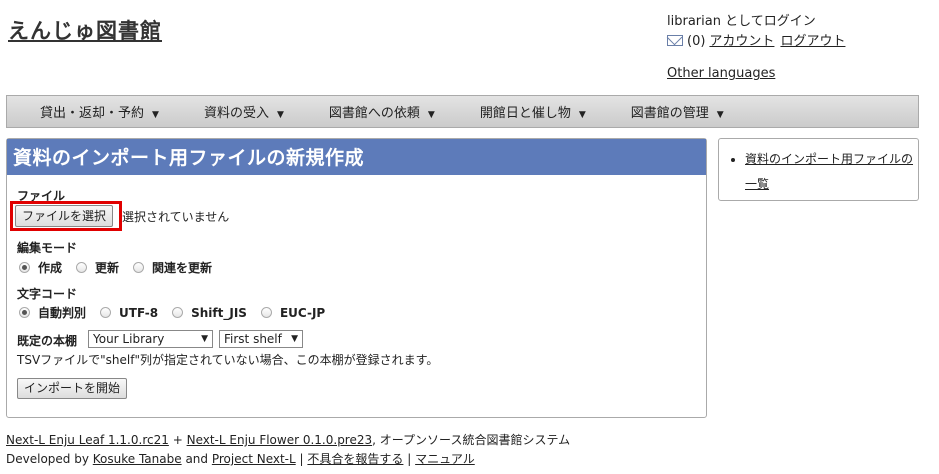  I want to click on shelf-select: First shelf ▼, so click(261, 339).